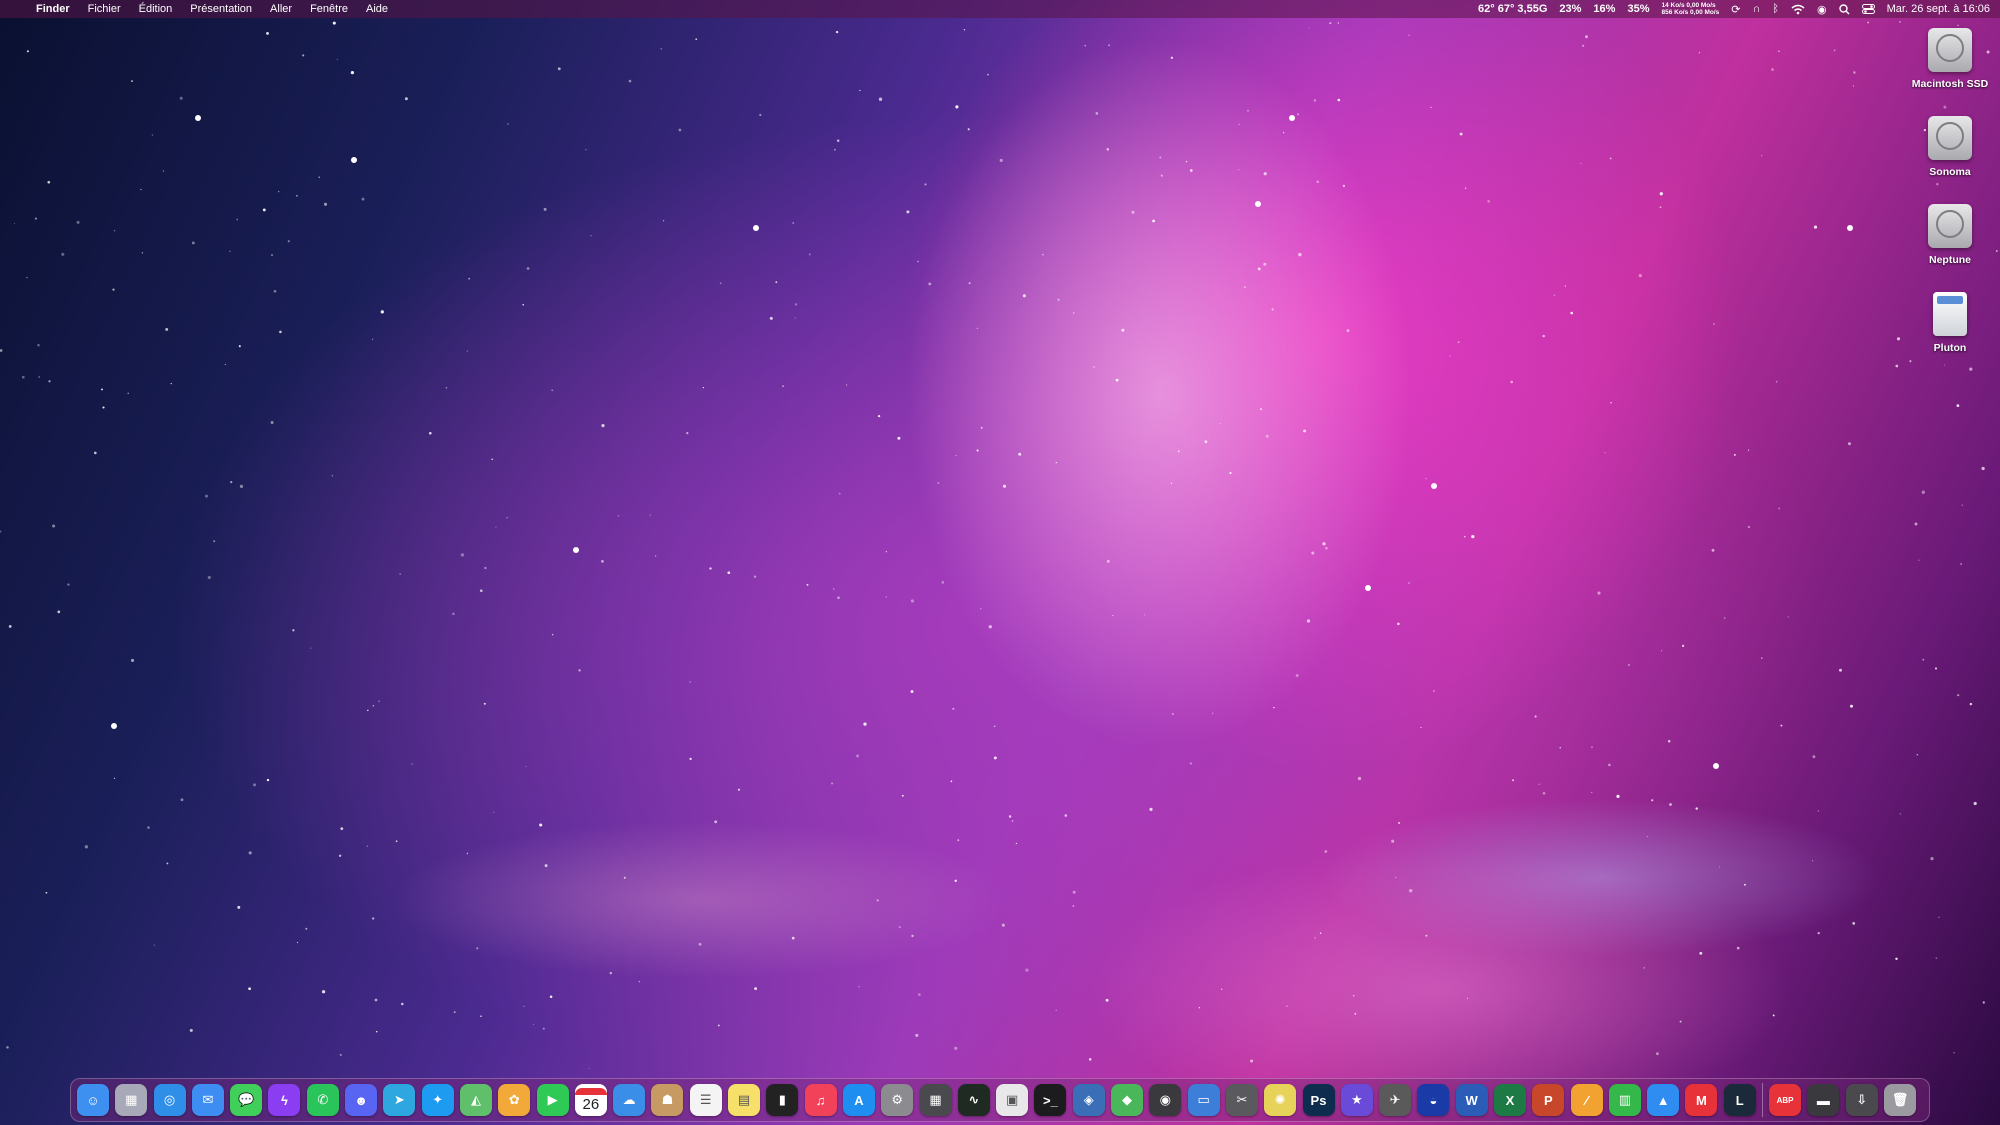 This screenshot has width=2000, height=1125. What do you see at coordinates (1844, 9) in the screenshot?
I see `spotlight-search-icon` at bounding box center [1844, 9].